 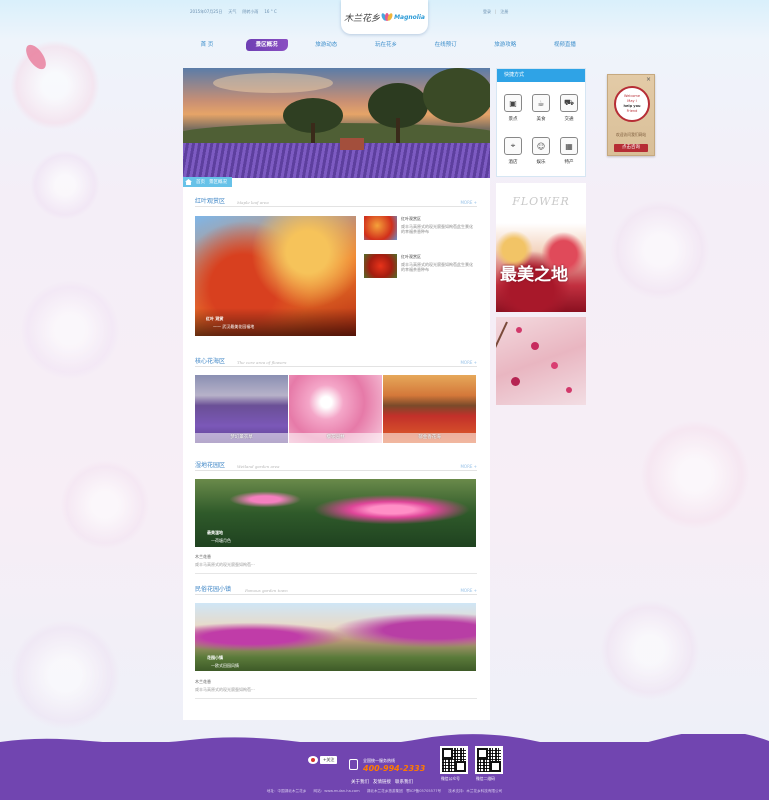 I want to click on section-subtitle-en: Maple leaf area, so click(x=253, y=202).